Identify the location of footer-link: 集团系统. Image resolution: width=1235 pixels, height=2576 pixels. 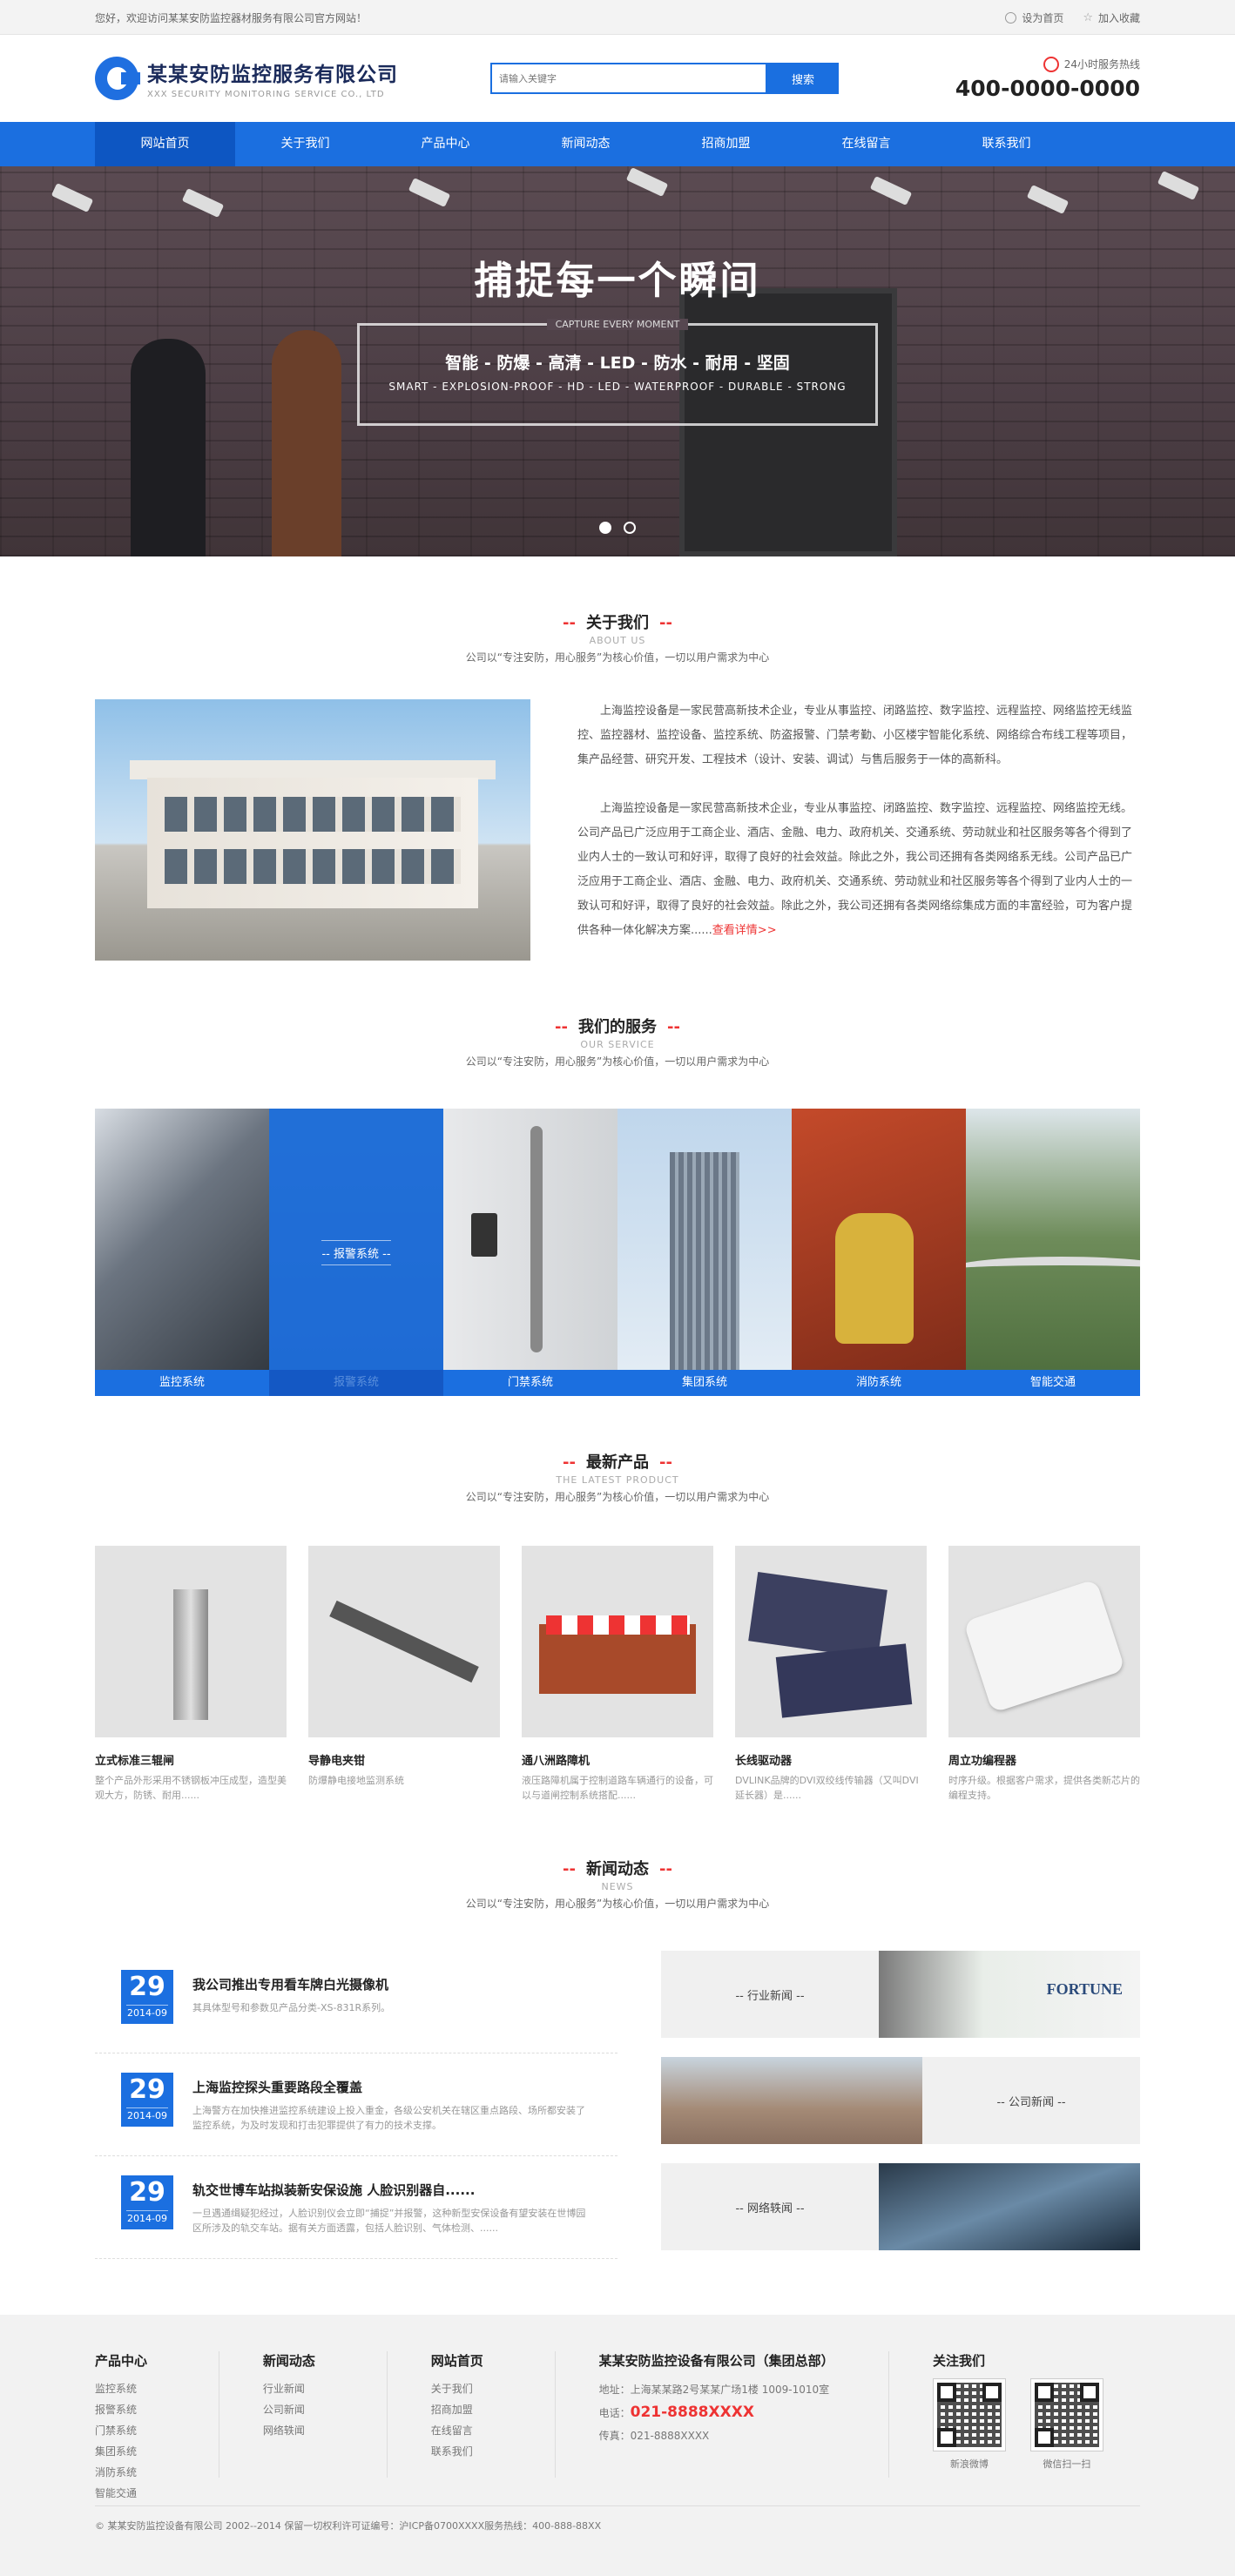
(157, 2451).